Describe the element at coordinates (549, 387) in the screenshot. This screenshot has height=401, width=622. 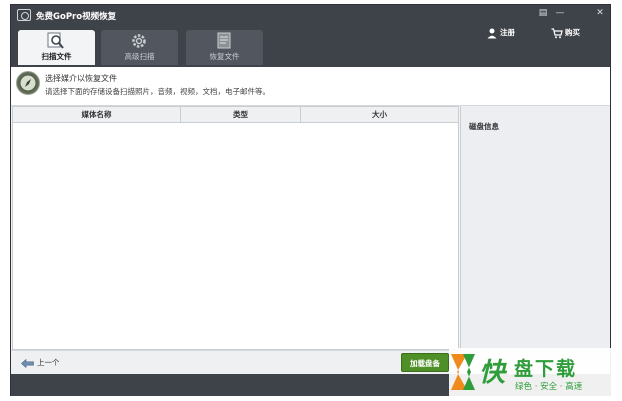
I see `watermark-slogan: 绿色 · 安全 · 高速` at that location.